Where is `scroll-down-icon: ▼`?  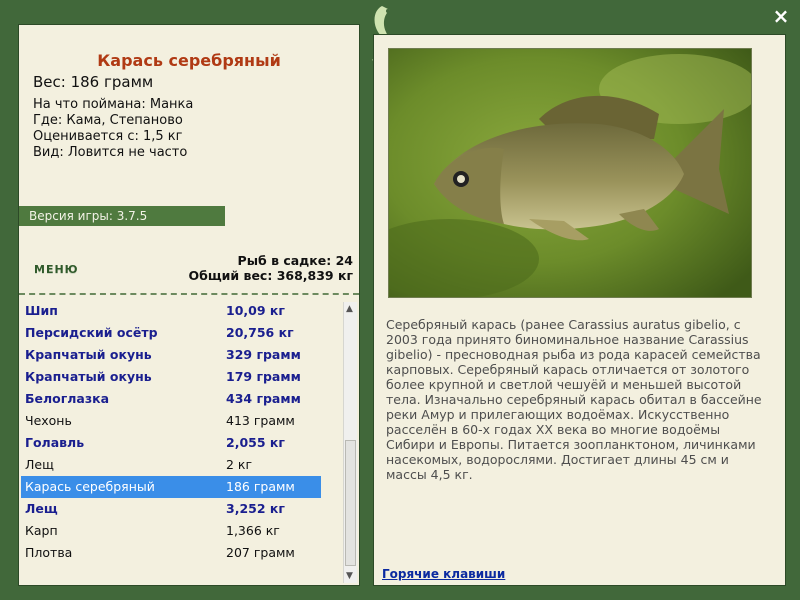
scroll-down-icon: ▼ is located at coordinates (349, 576).